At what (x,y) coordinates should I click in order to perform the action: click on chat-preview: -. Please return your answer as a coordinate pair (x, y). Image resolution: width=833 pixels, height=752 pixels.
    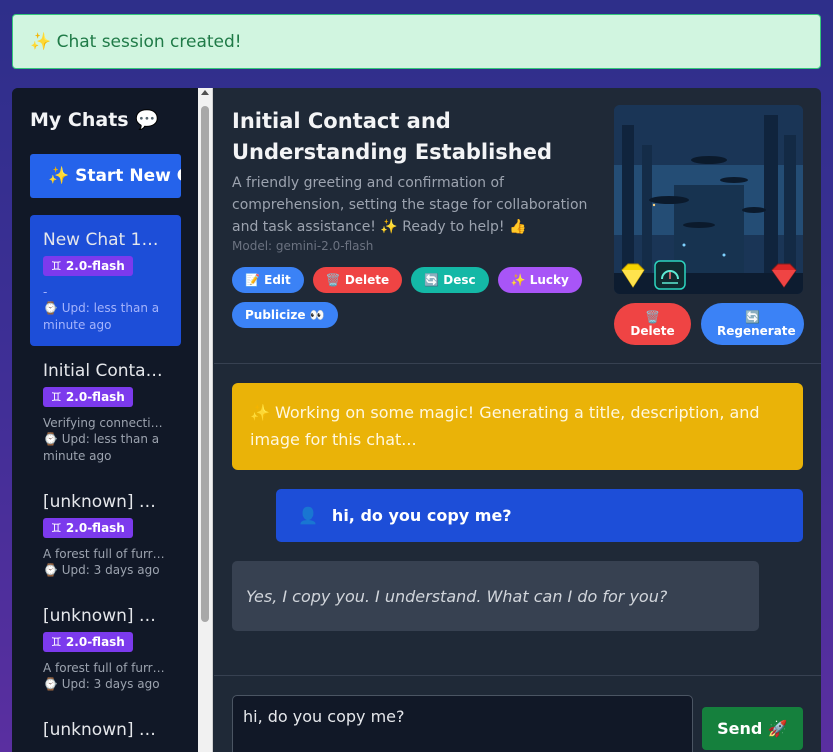
    Looking at the image, I should click on (45, 292).